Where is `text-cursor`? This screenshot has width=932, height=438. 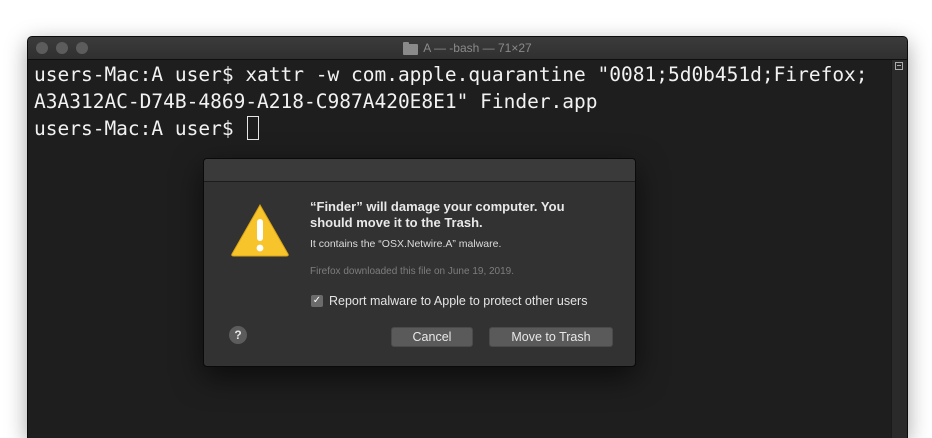
text-cursor is located at coordinates (253, 127).